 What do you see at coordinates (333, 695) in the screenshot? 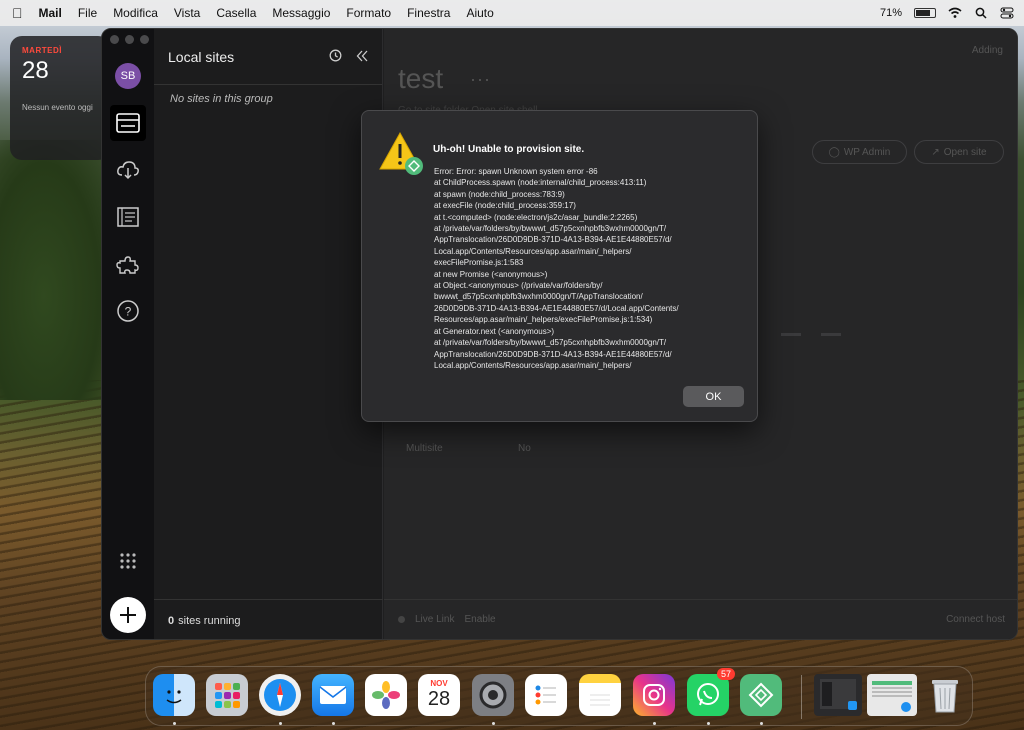
I see `mail-dock-icon` at bounding box center [333, 695].